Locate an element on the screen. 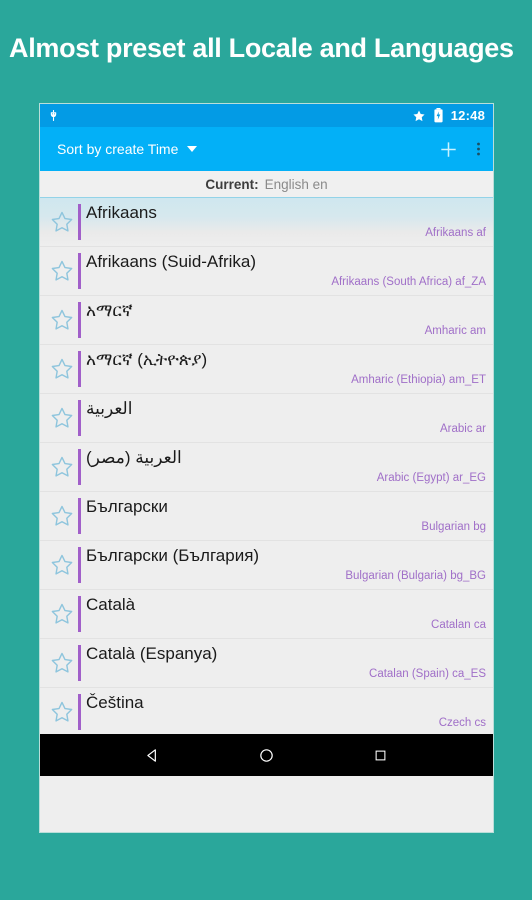 The image size is (532, 900). star-filled-icon is located at coordinates (419, 116).